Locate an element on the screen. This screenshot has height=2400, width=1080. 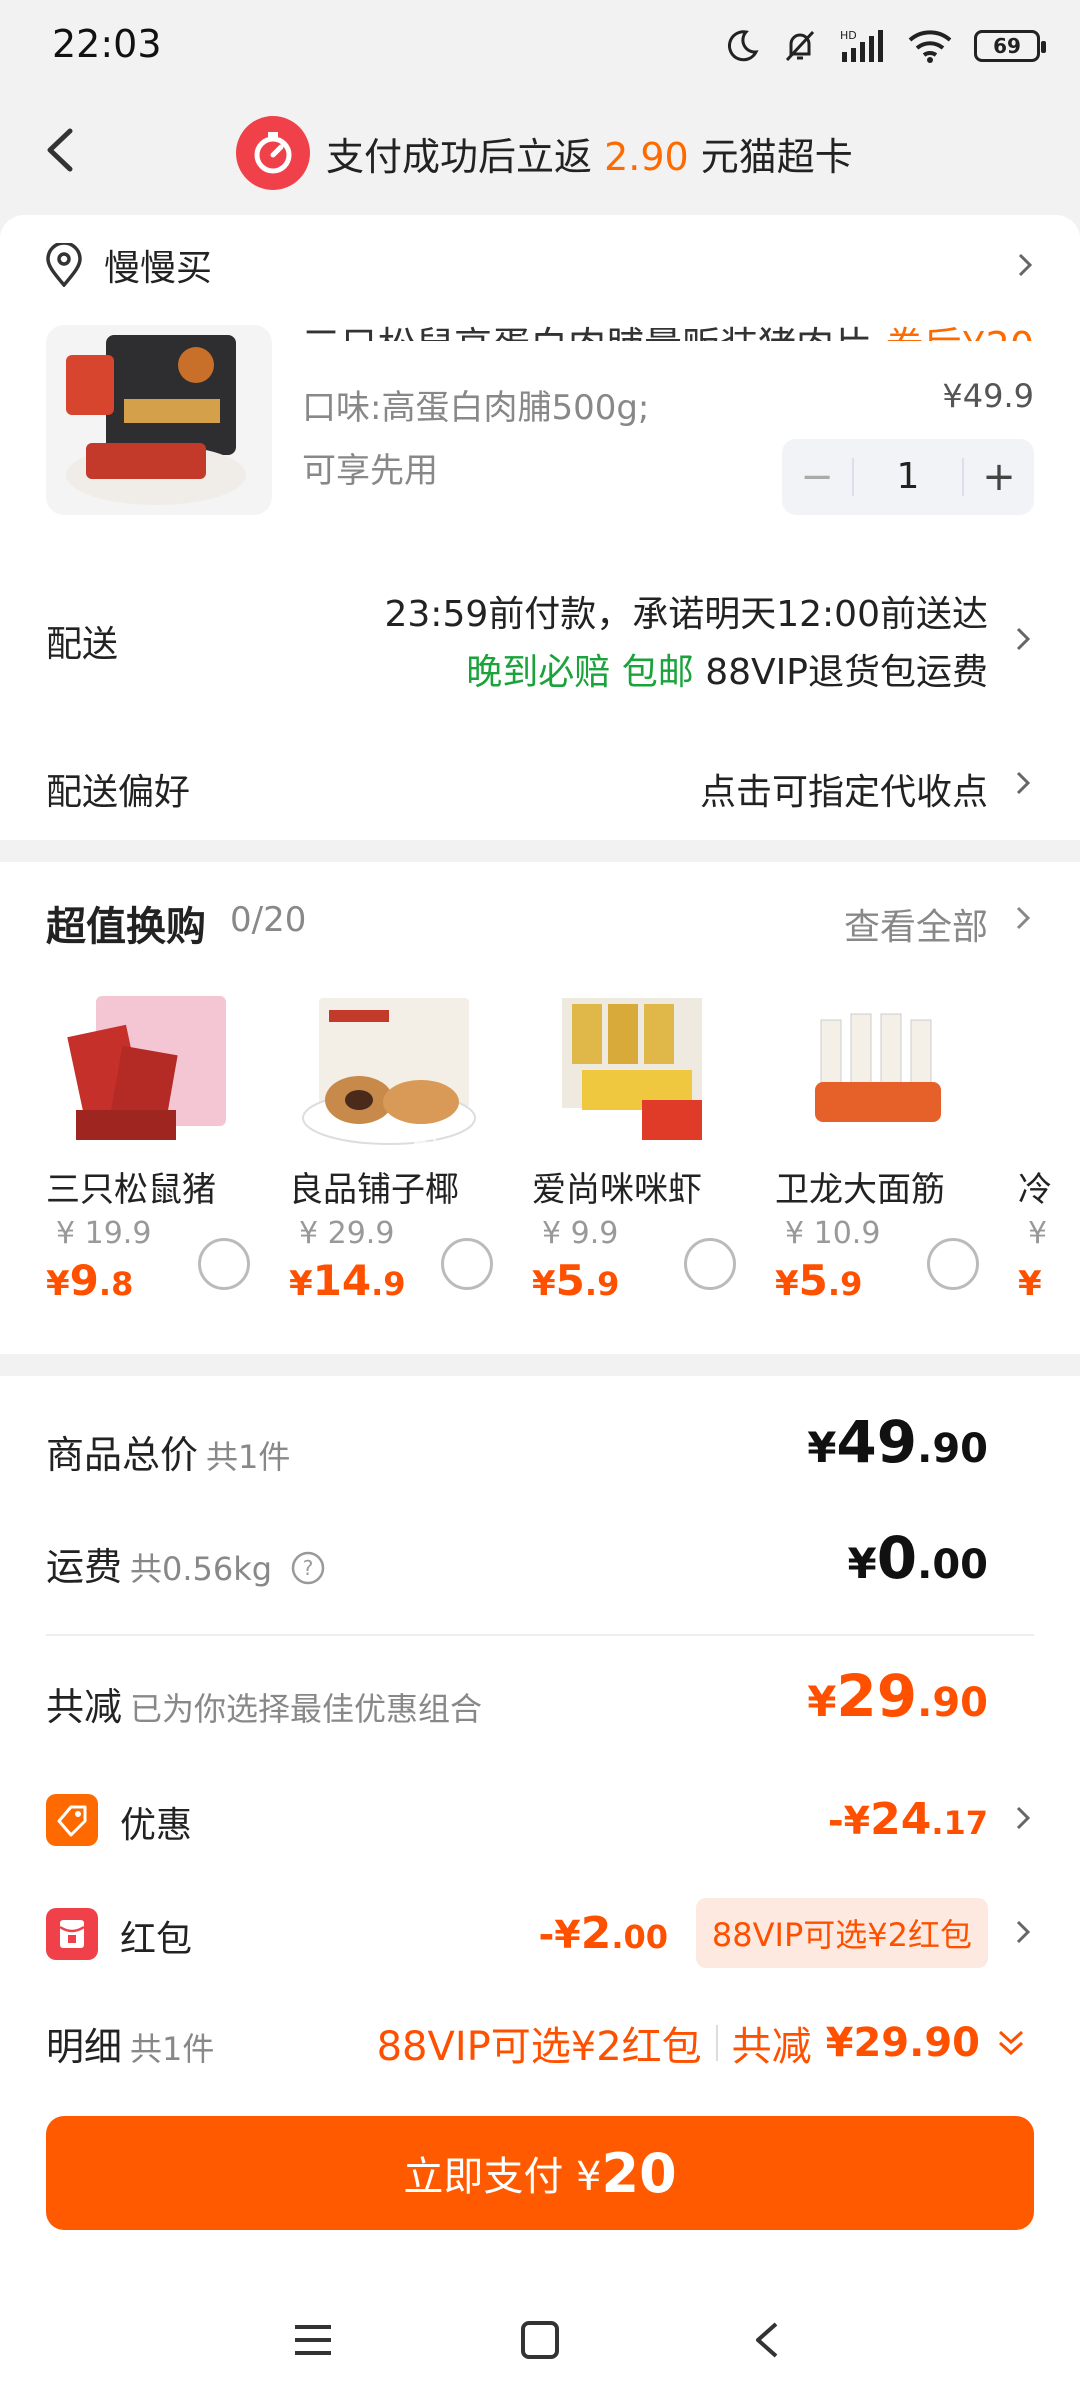
preference-label: 配送偏好 is located at coordinates (118, 792).